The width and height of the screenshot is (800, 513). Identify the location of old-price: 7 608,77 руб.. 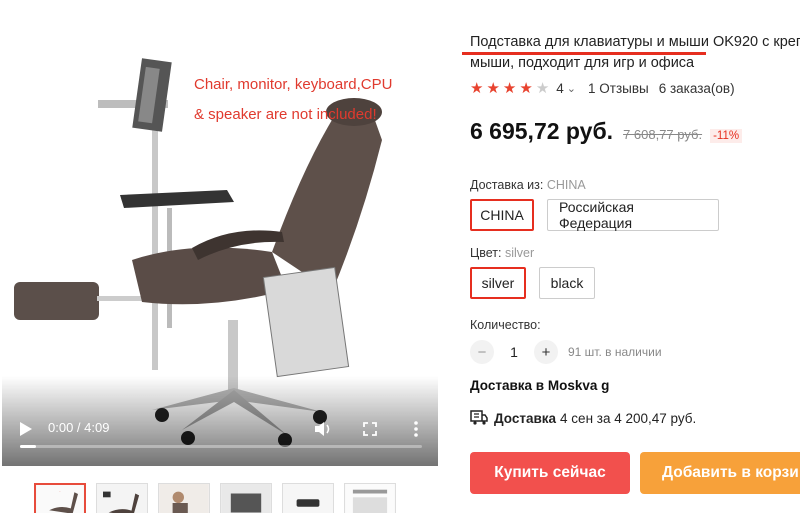
(663, 134).